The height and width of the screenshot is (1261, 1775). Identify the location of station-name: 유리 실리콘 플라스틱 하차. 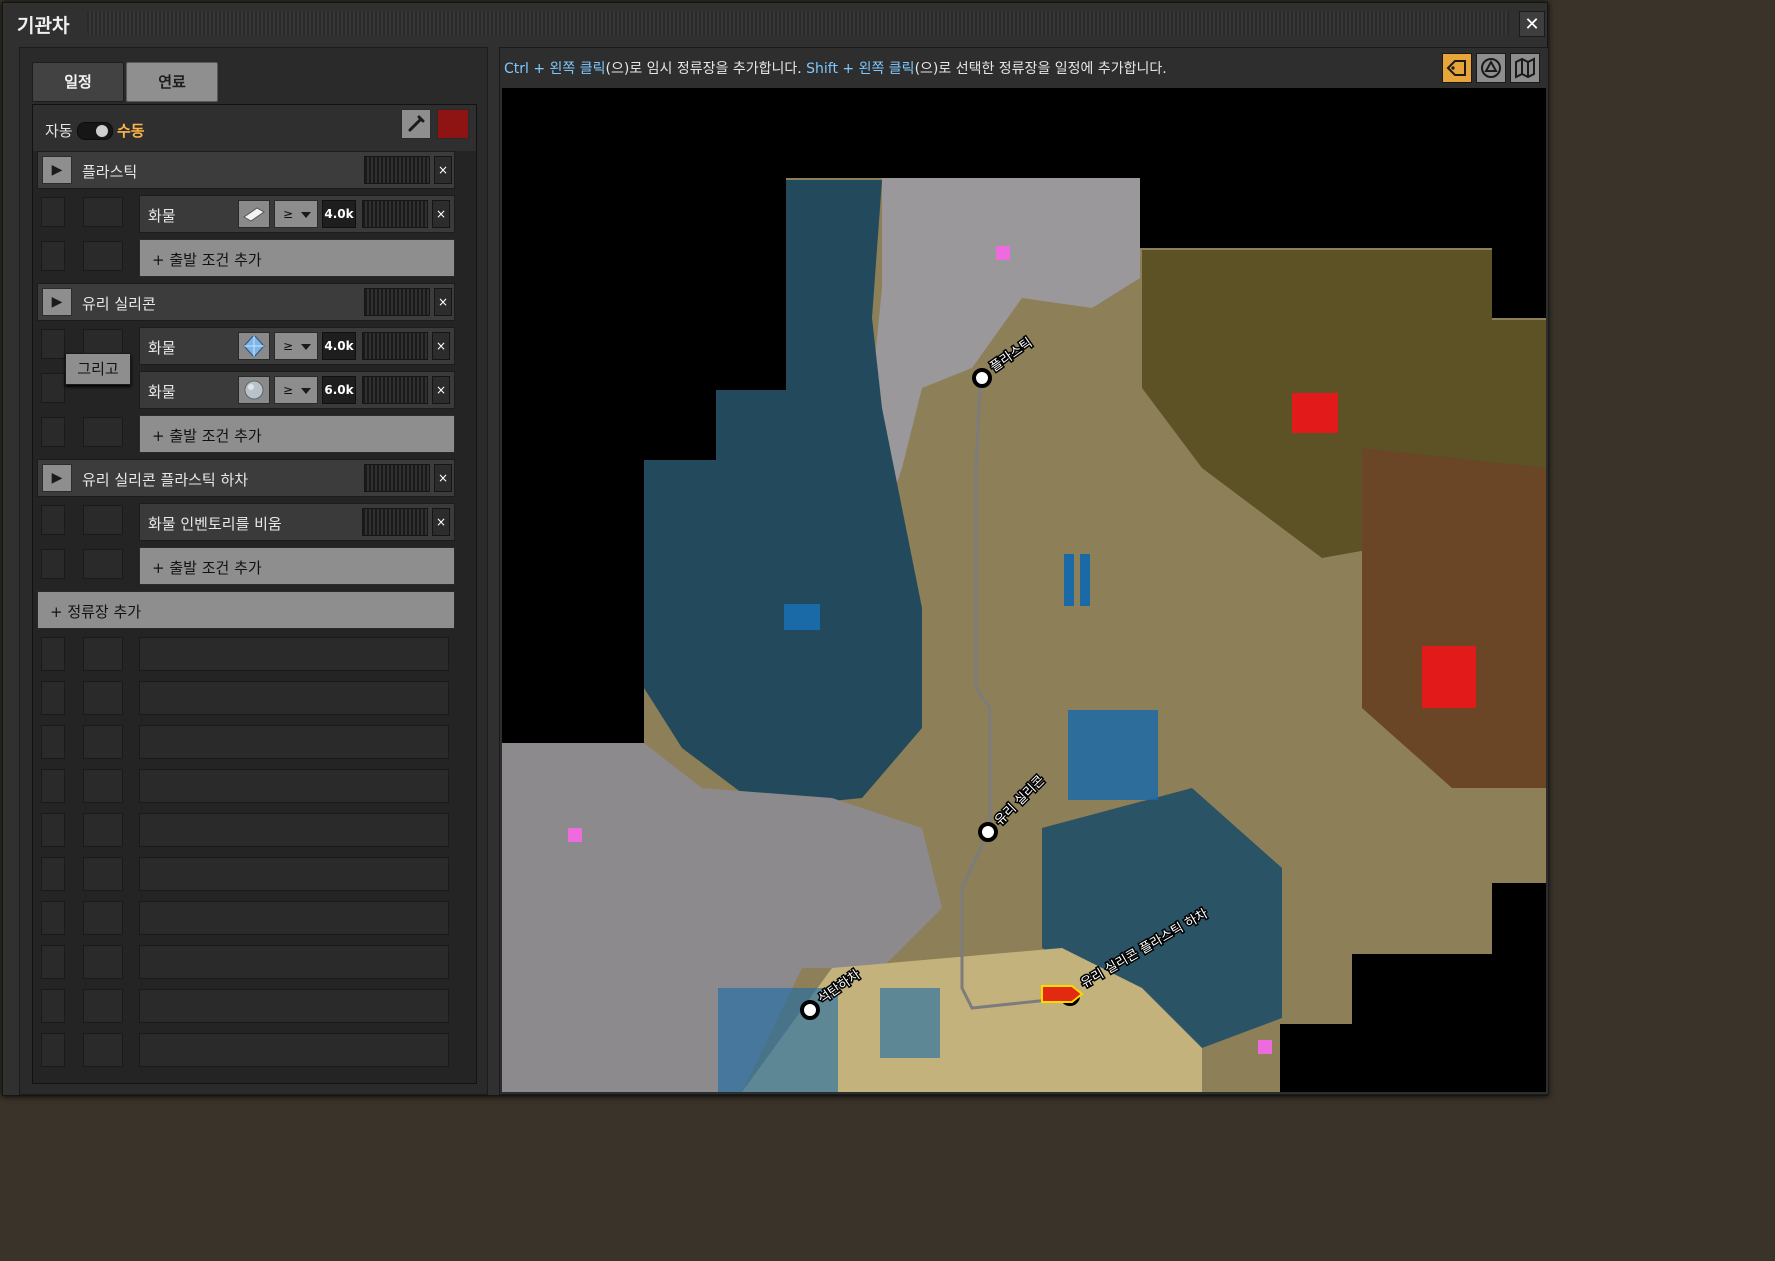
(165, 480).